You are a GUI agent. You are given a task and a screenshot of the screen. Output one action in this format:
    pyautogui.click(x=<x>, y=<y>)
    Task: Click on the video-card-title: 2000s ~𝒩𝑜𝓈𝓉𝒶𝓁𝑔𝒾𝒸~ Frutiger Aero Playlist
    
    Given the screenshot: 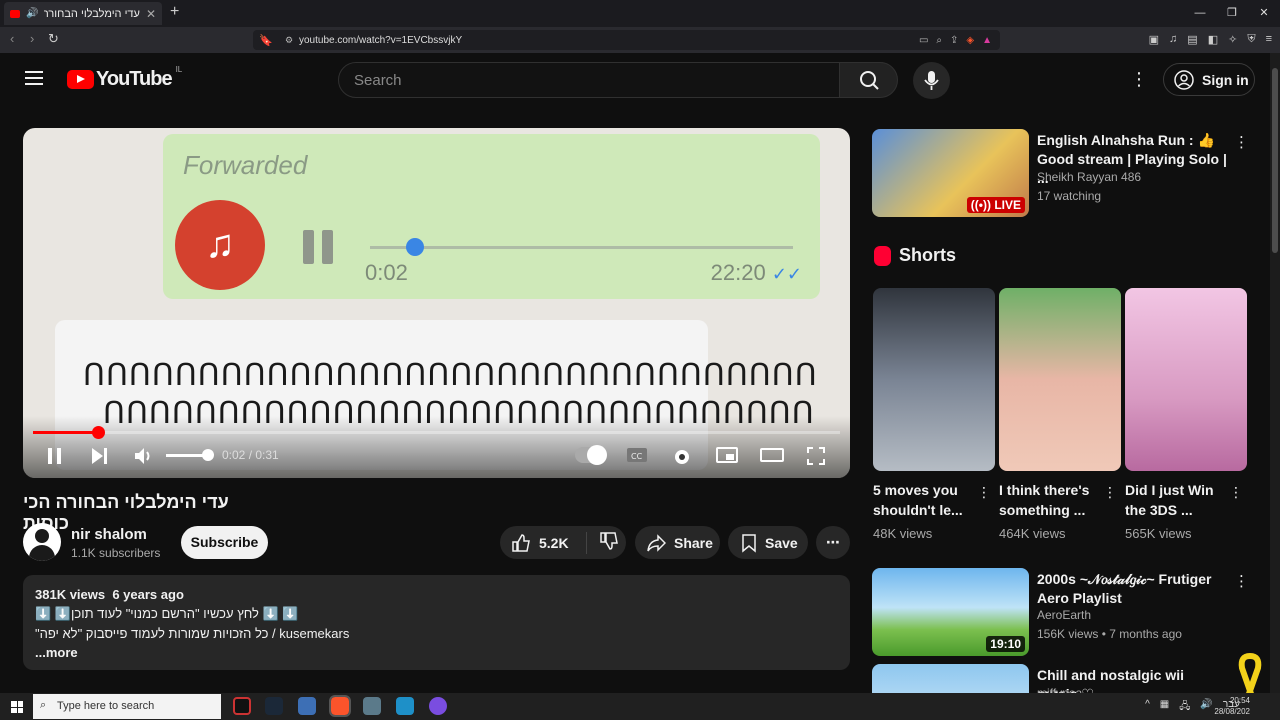 What is the action you would take?
    pyautogui.click(x=1132, y=589)
    